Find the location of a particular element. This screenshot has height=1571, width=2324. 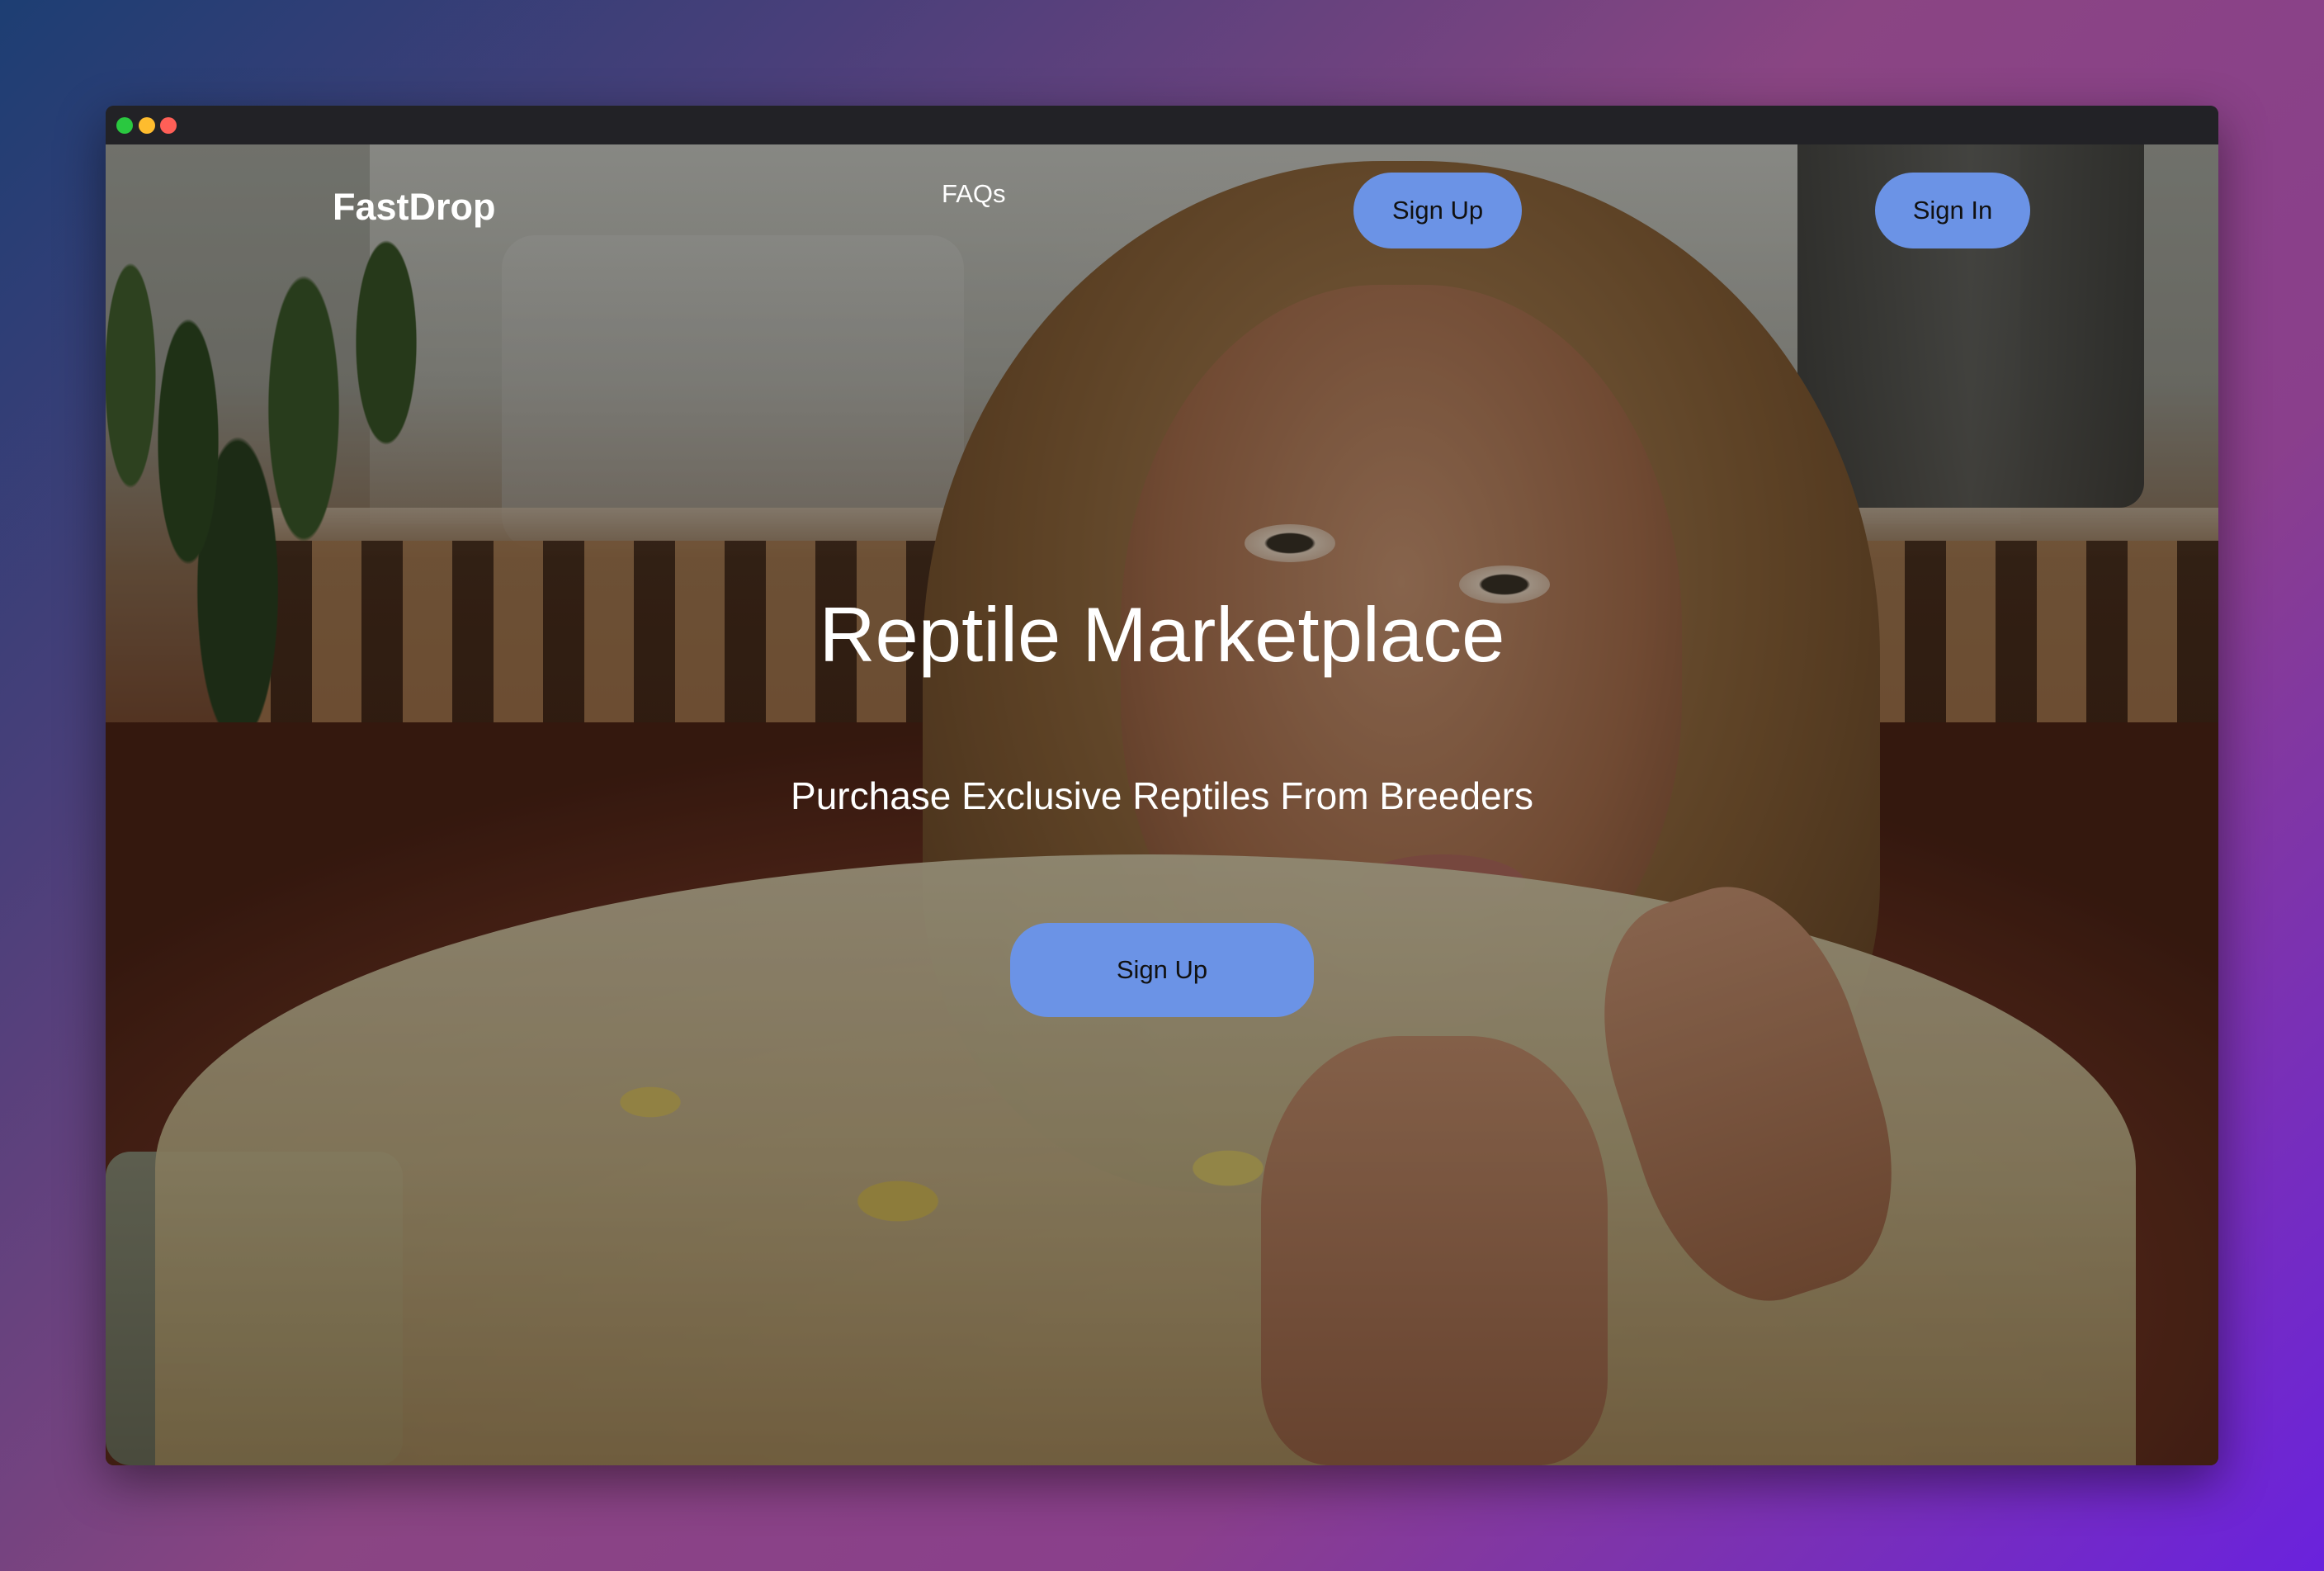

nav-link-faqs: FAQs is located at coordinates (974, 194).